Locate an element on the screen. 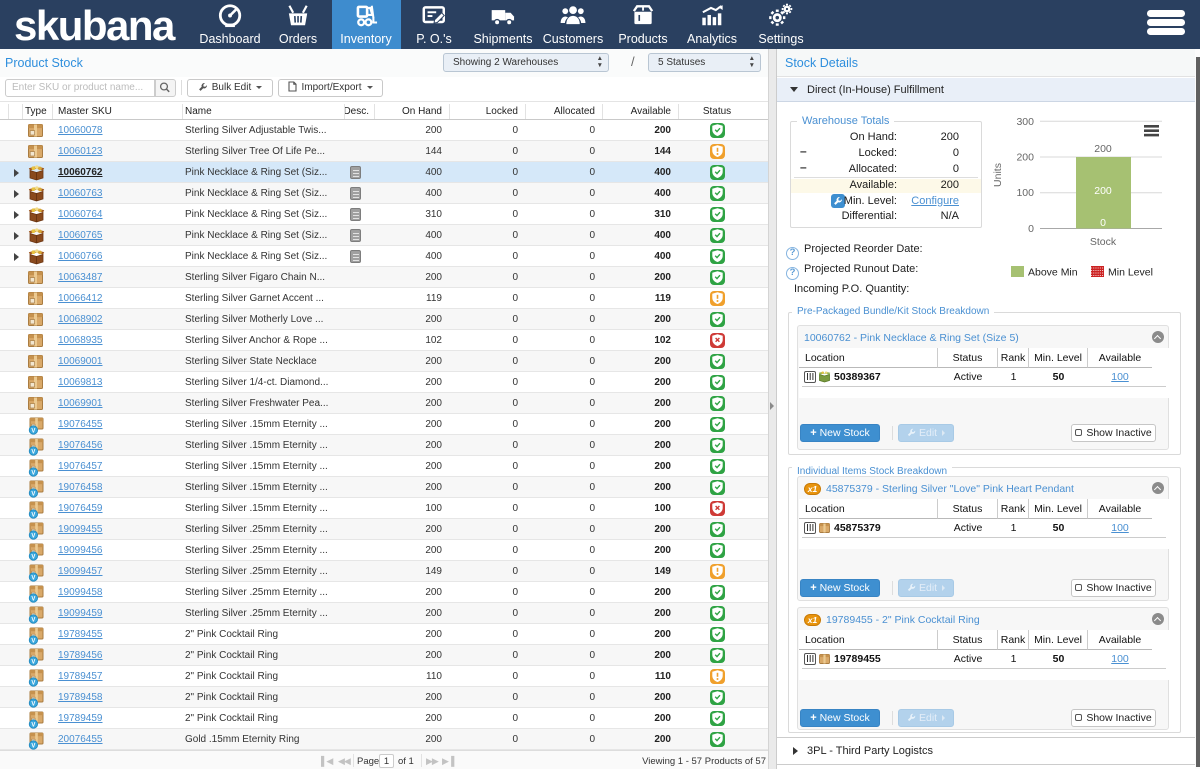 This screenshot has height=769, width=1200. svg-text: Stock is located at coordinates (1103, 242).